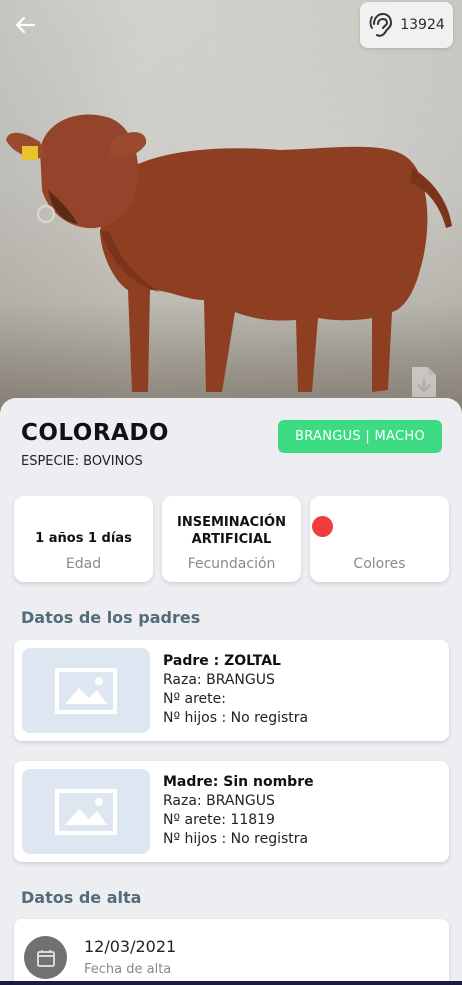 This screenshot has height=985, width=462. Describe the element at coordinates (231, 531) in the screenshot. I see `fecundation-value: INSEMINACIÓN ARTIFICIAL` at that location.